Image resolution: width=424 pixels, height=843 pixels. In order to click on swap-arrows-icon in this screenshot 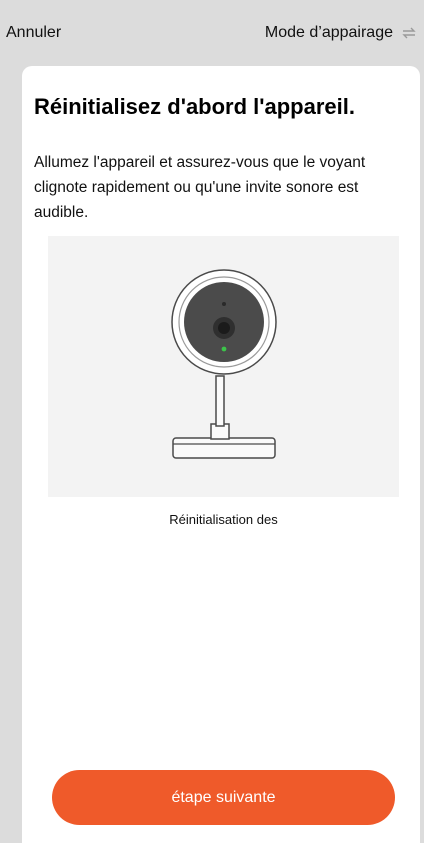, I will do `click(409, 33)`.